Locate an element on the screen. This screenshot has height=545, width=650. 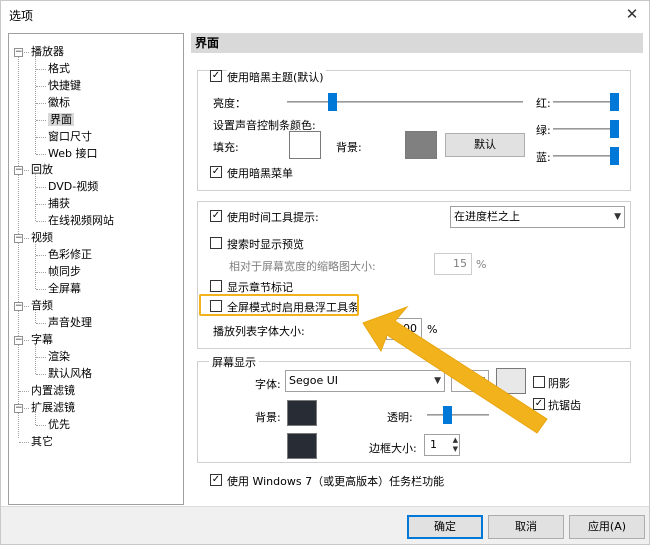
tree-item: 格式 is located at coordinates (59, 69).